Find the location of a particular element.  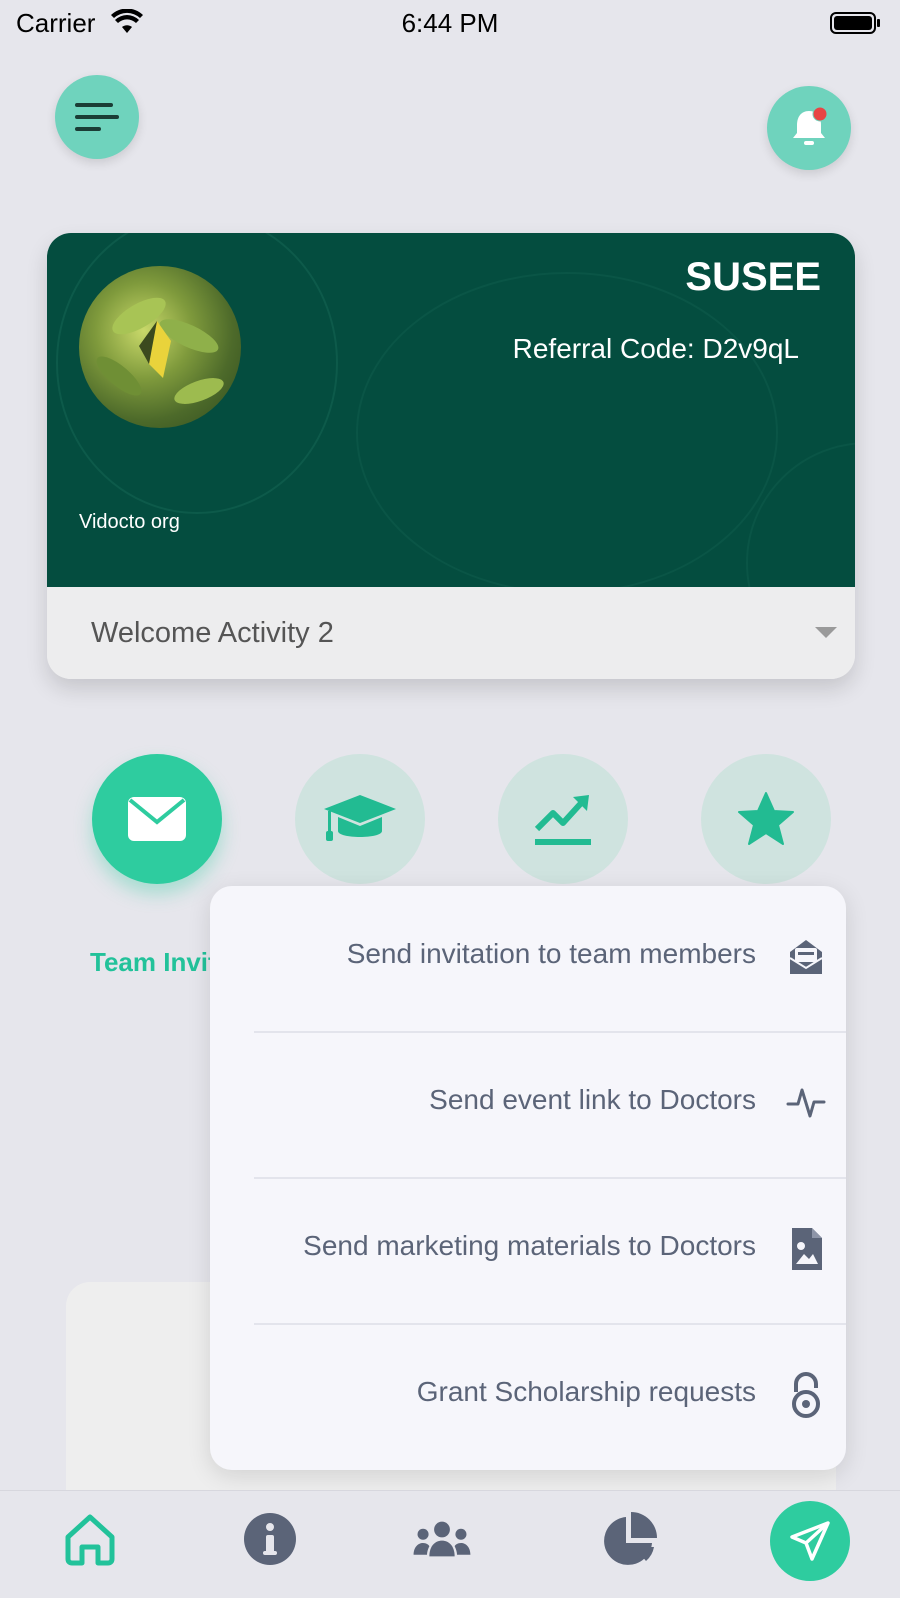

menu-item-label: Send event link to Doctors is located at coordinates (592, 1099).